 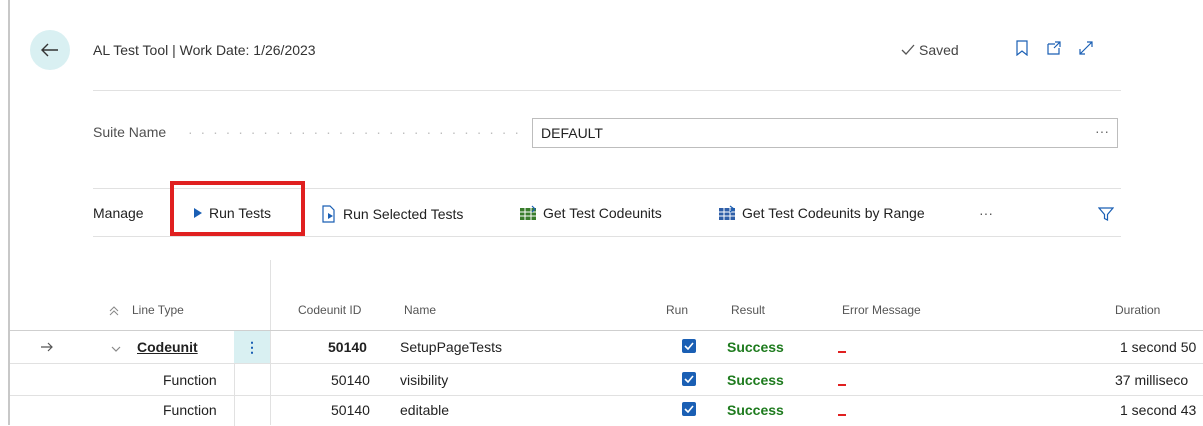 I want to click on document-run-icon, so click(x=328, y=214).